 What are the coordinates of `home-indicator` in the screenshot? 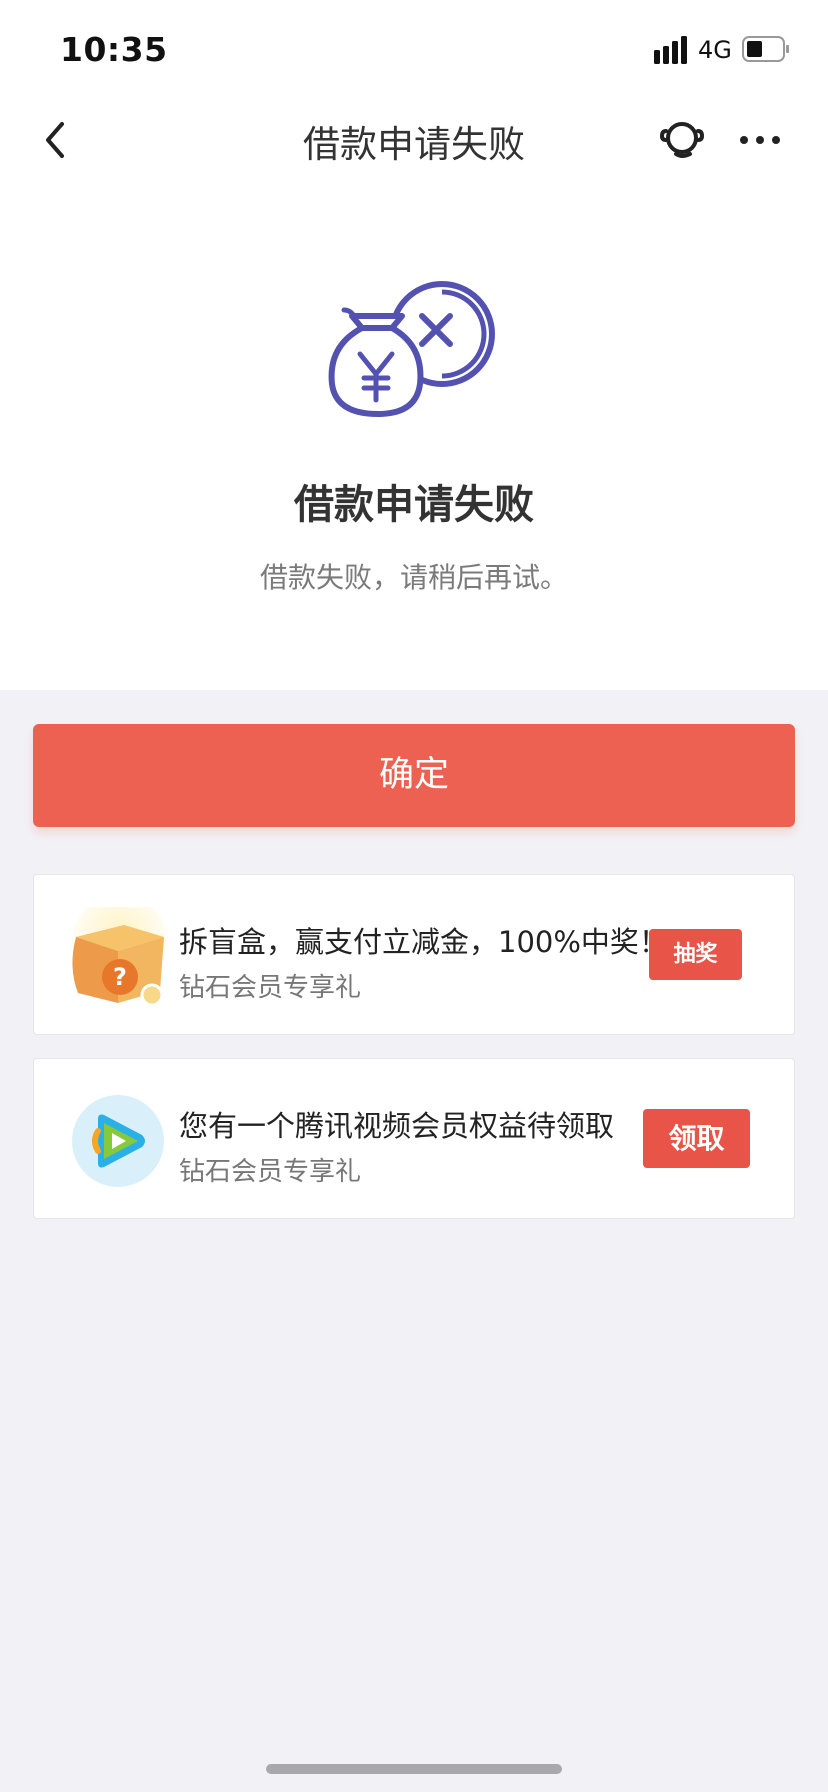 It's located at (414, 1769).